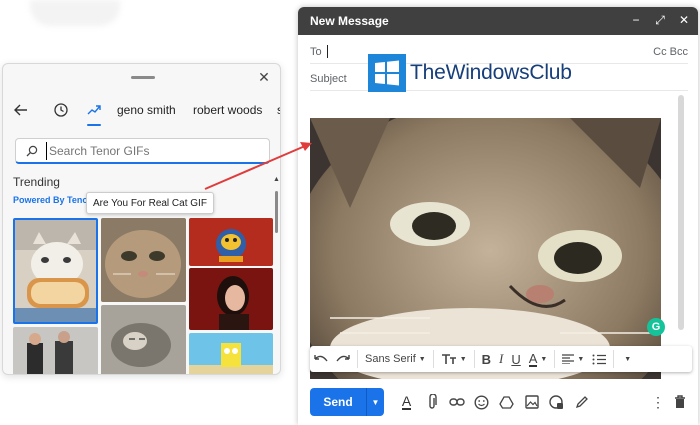 The width and height of the screenshot is (700, 425). What do you see at coordinates (227, 110) in the screenshot?
I see `tab-robert-woods: robert woods` at bounding box center [227, 110].